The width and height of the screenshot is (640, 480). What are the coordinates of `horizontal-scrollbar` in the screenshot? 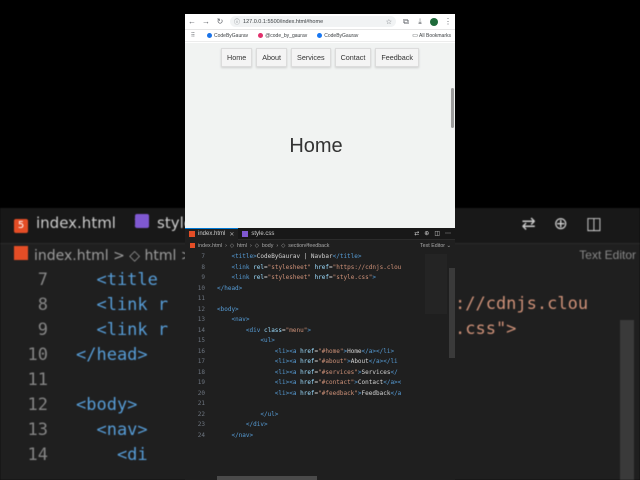 It's located at (267, 478).